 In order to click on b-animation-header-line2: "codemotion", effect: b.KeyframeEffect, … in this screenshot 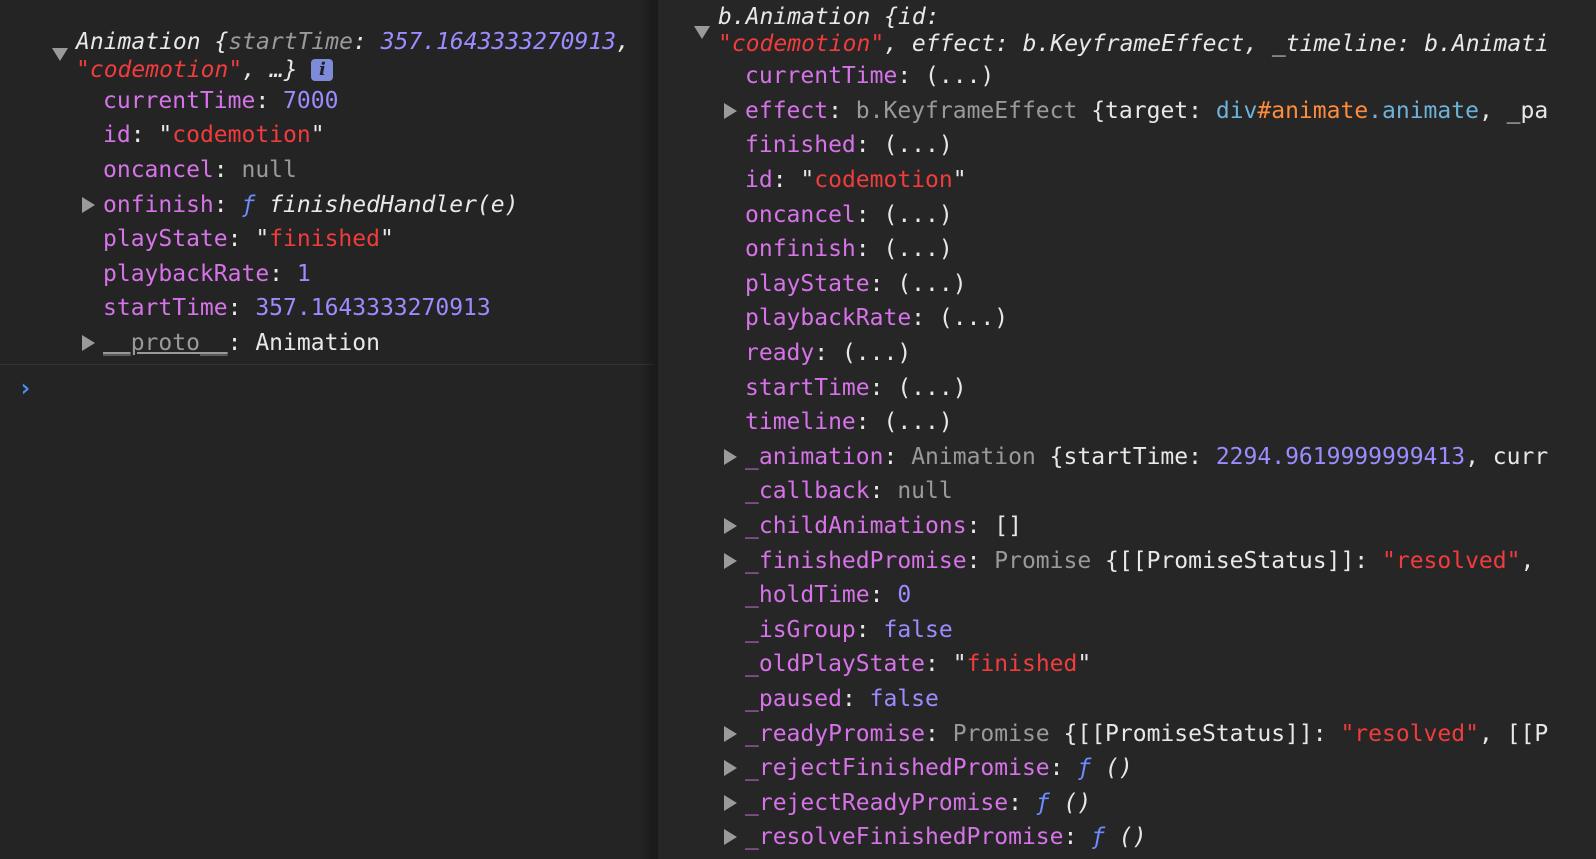, I will do `click(1133, 44)`.